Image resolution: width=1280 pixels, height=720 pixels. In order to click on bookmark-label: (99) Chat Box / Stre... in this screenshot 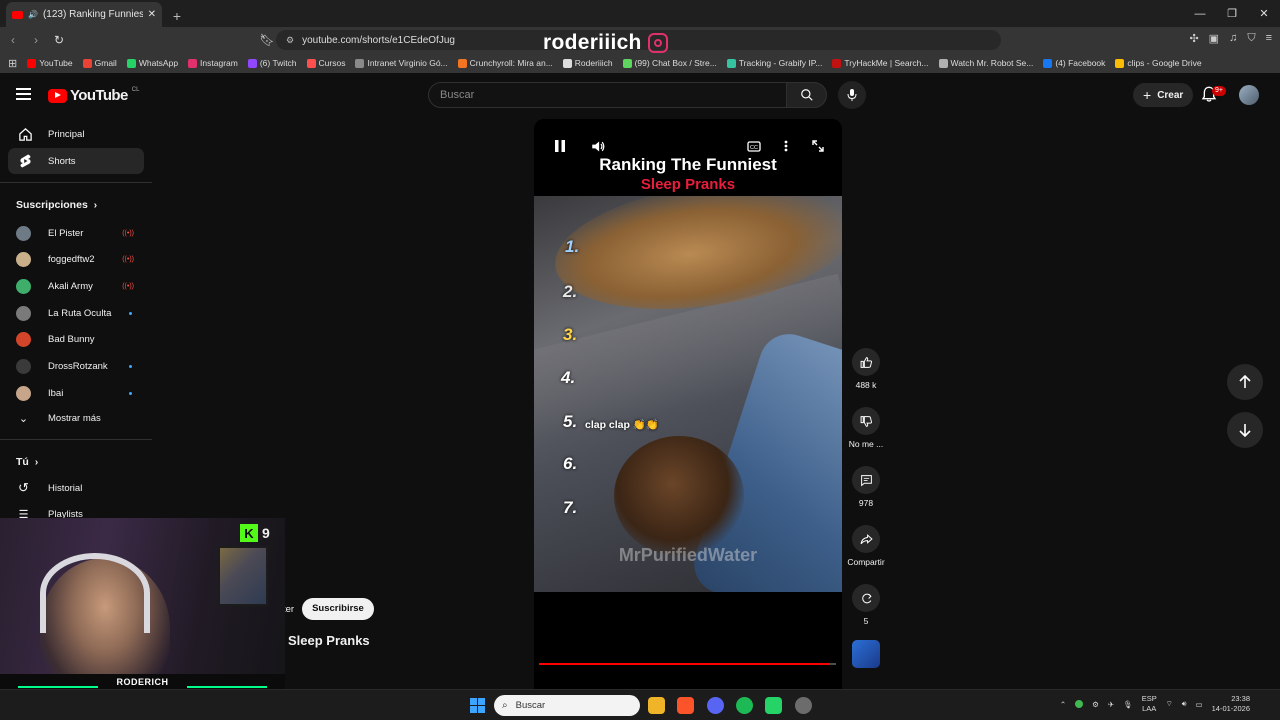, I will do `click(675, 63)`.